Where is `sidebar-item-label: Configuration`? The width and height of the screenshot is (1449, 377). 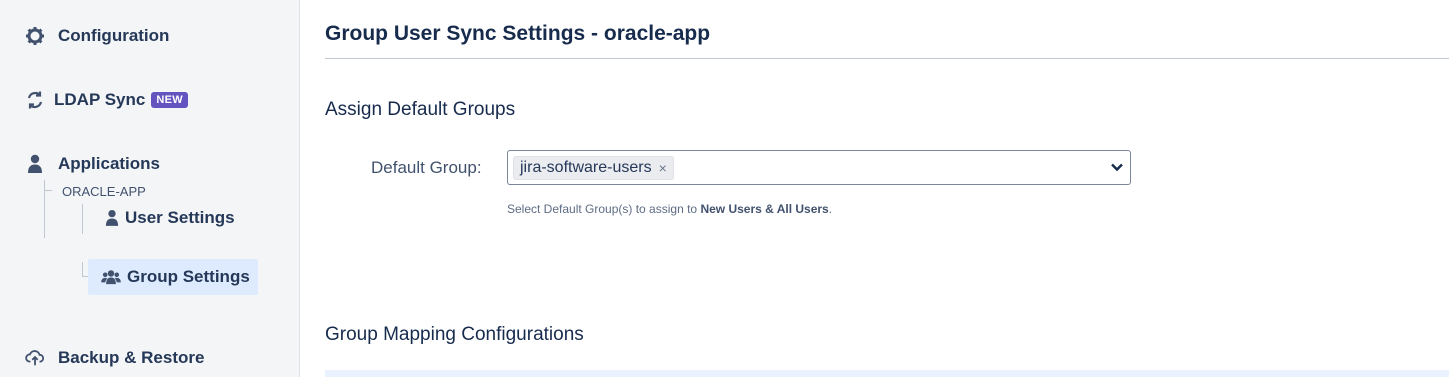 sidebar-item-label: Configuration is located at coordinates (114, 35).